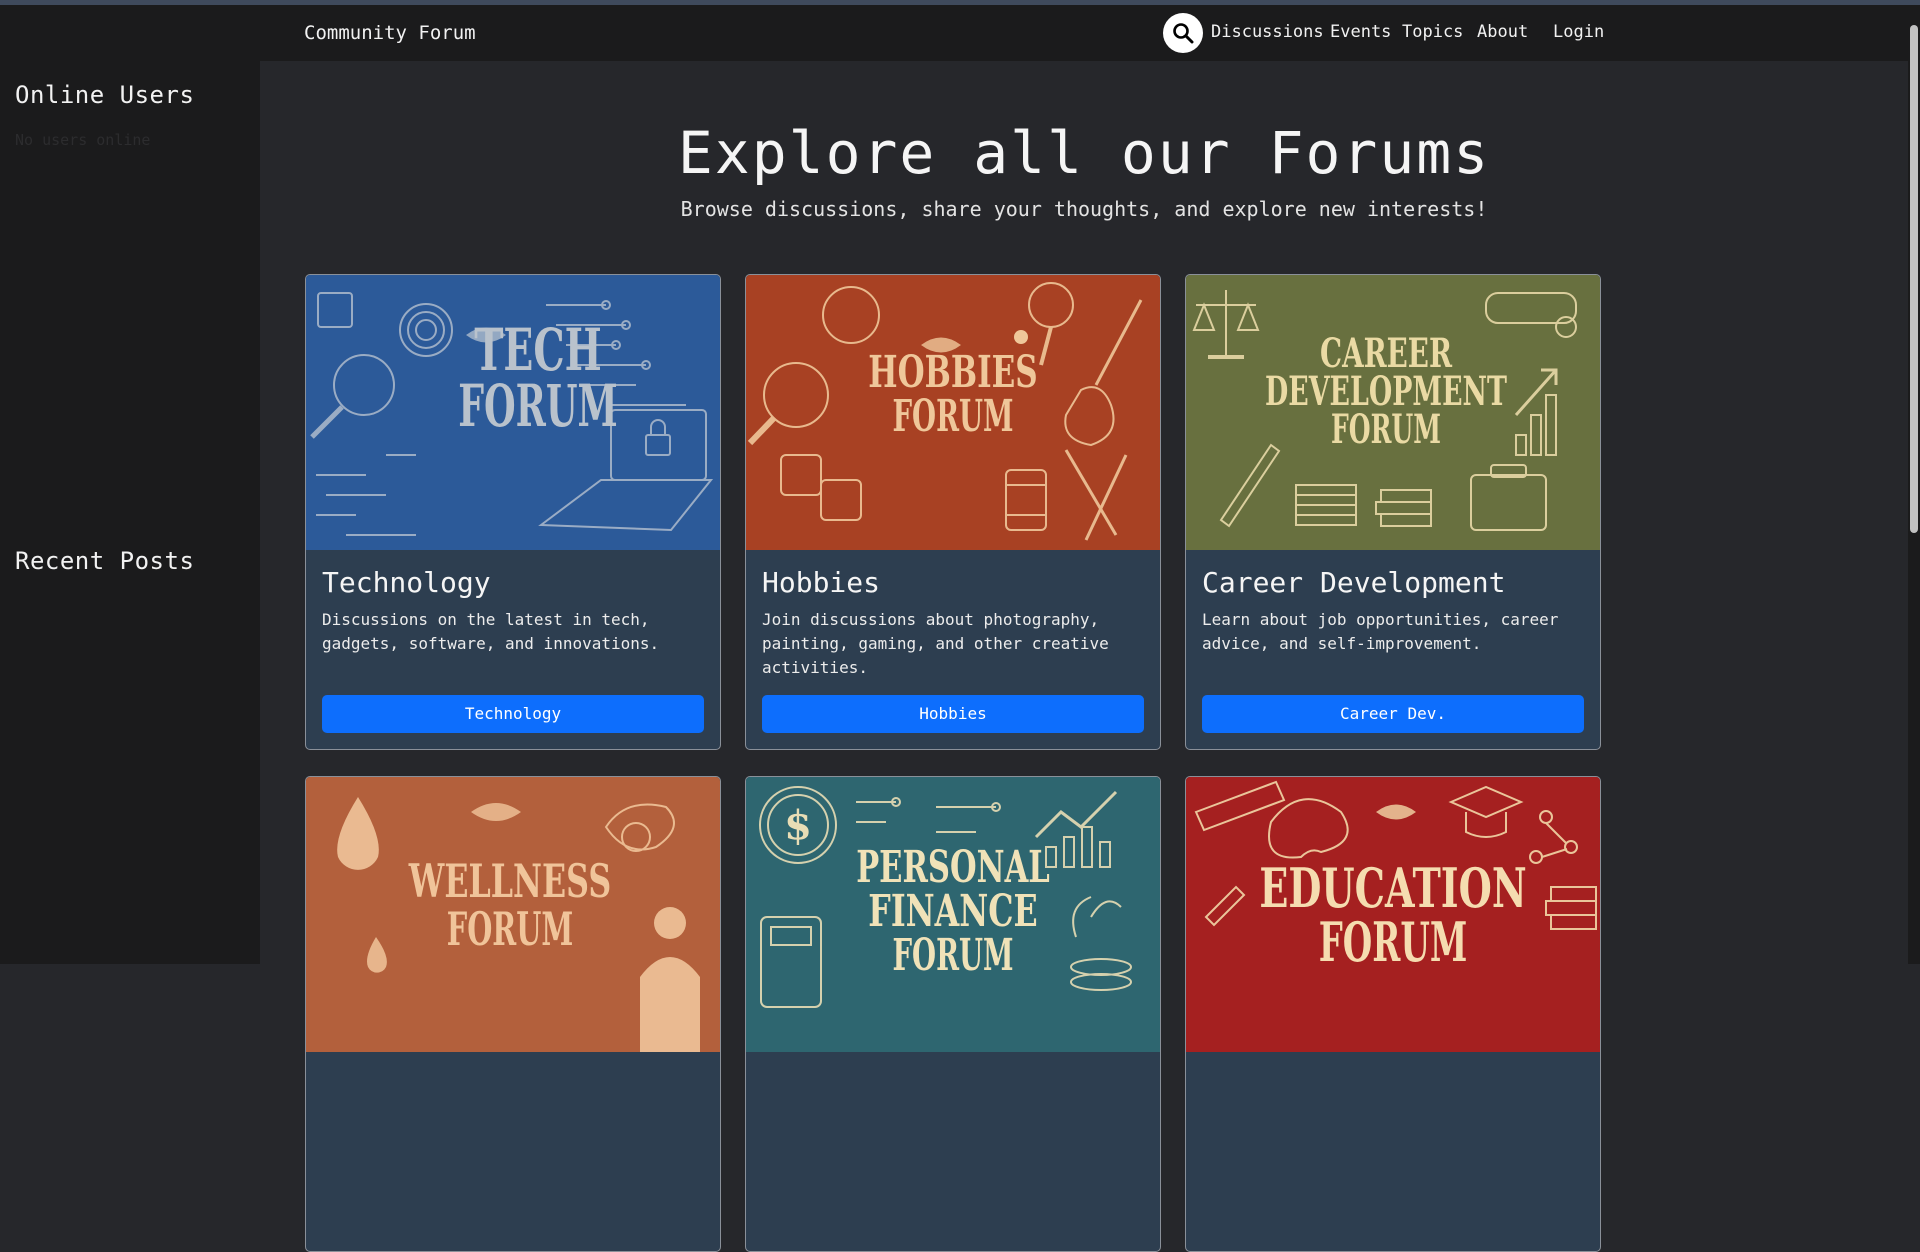 Image resolution: width=1920 pixels, height=1252 pixels. Describe the element at coordinates (1360, 32) in the screenshot. I see `nav-events: Events` at that location.